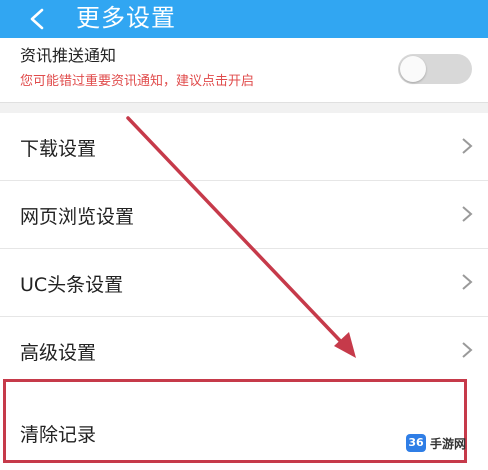  What do you see at coordinates (244, 19) in the screenshot?
I see `top-bar: 更多设置` at bounding box center [244, 19].